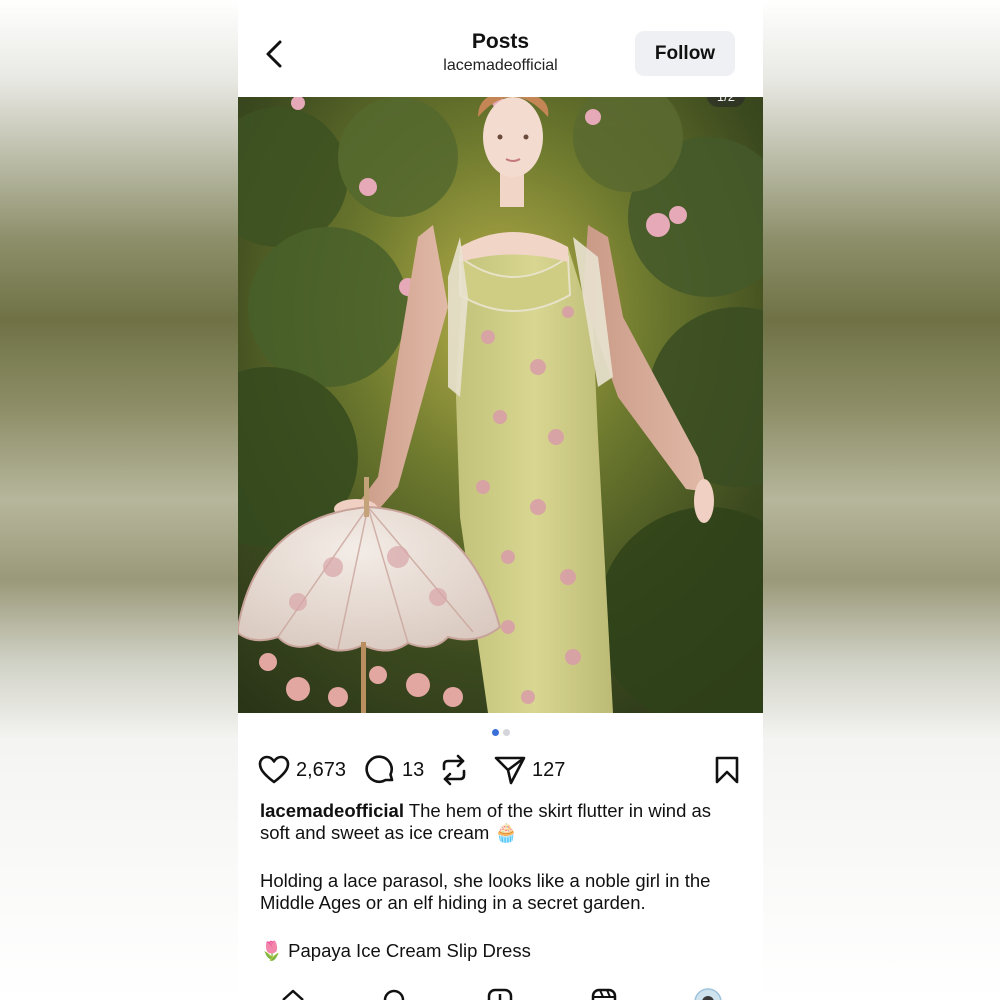  What do you see at coordinates (495, 732) in the screenshot?
I see `carousel-dot-active` at bounding box center [495, 732].